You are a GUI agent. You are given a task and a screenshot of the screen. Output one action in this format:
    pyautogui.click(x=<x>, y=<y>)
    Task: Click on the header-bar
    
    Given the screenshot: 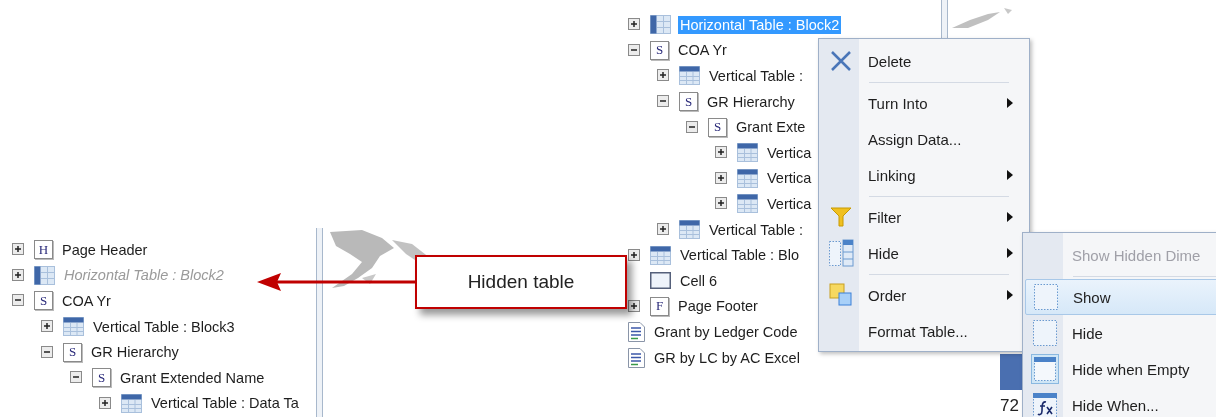 What is the action you would take?
    pyautogui.click(x=1011, y=372)
    